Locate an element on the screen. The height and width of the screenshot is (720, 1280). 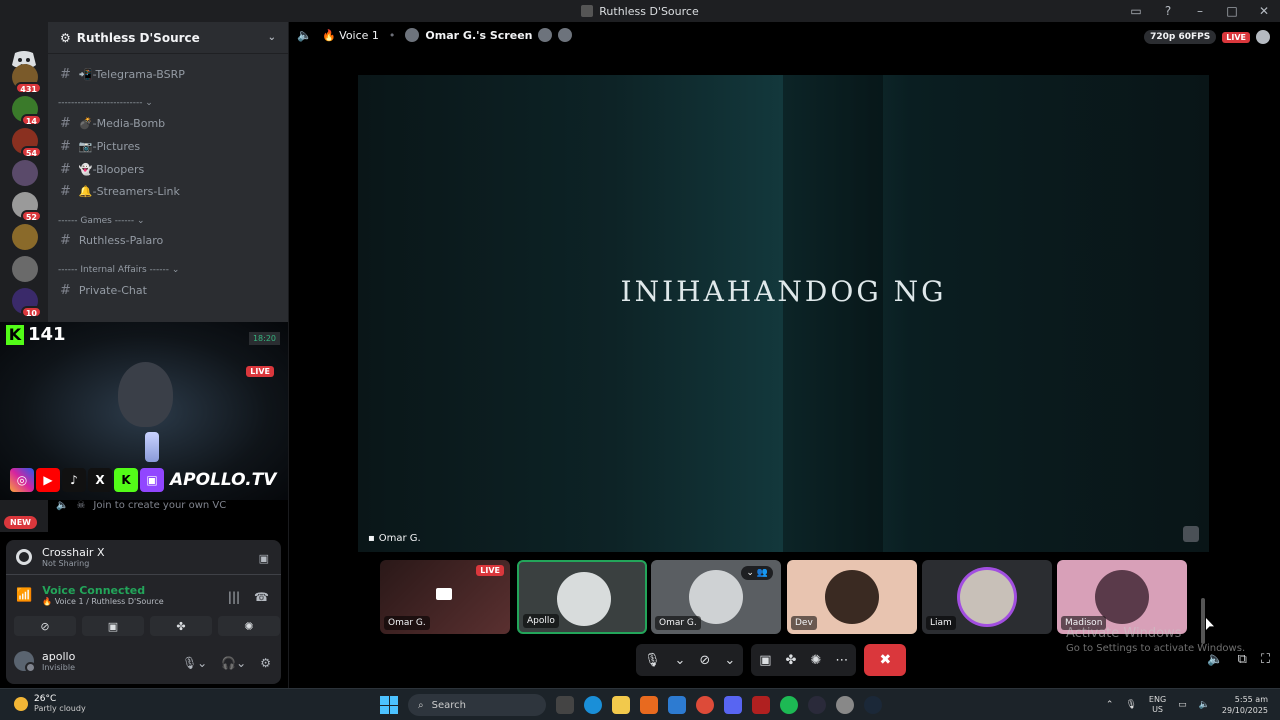
channel-item: # 📷-Pictures is located at coordinates (100, 146).